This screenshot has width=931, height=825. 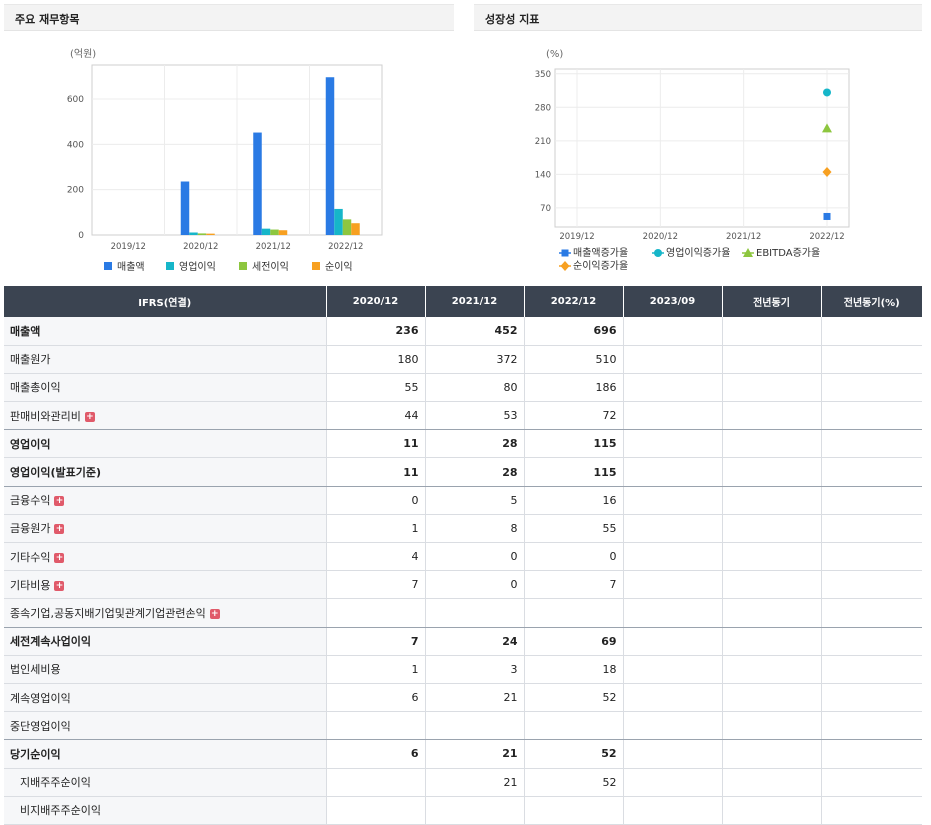 What do you see at coordinates (200, 247) in the screenshot?
I see `x-tick-label: 2020/12` at bounding box center [200, 247].